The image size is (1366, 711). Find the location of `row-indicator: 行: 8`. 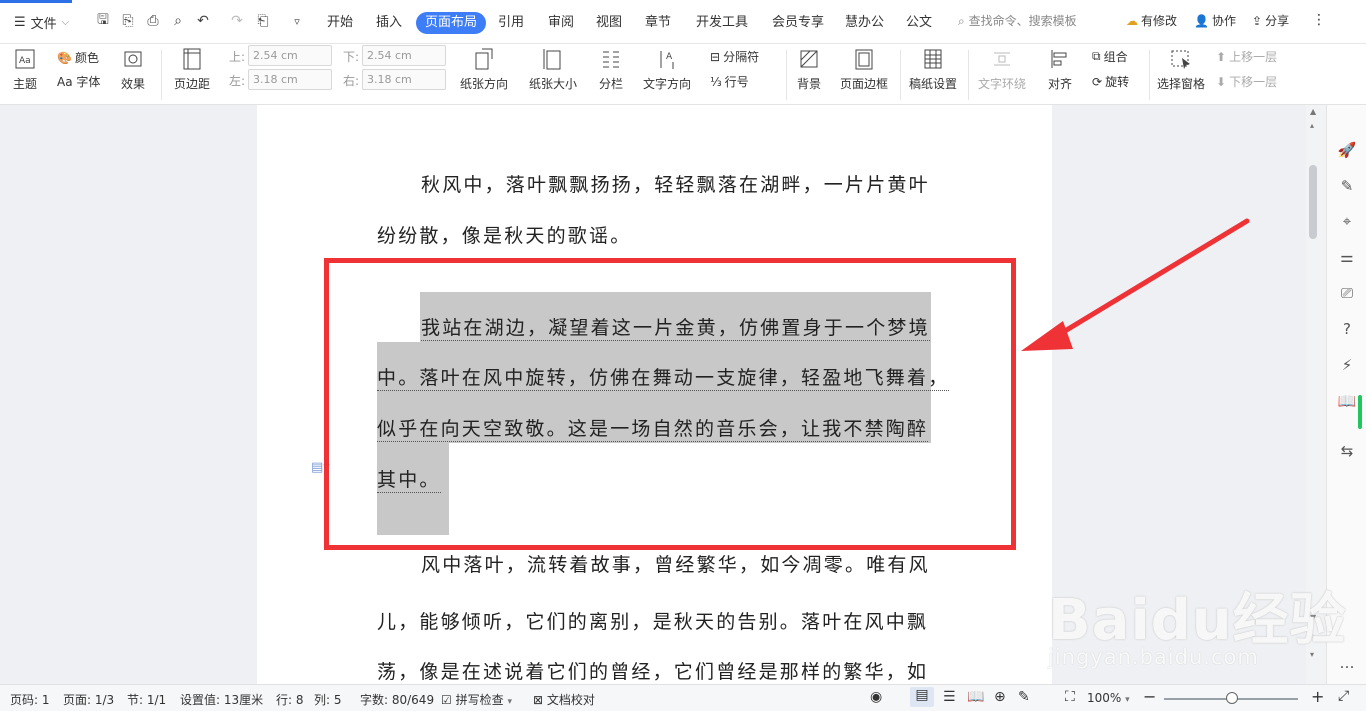

row-indicator: 行: 8 is located at coordinates (290, 699).